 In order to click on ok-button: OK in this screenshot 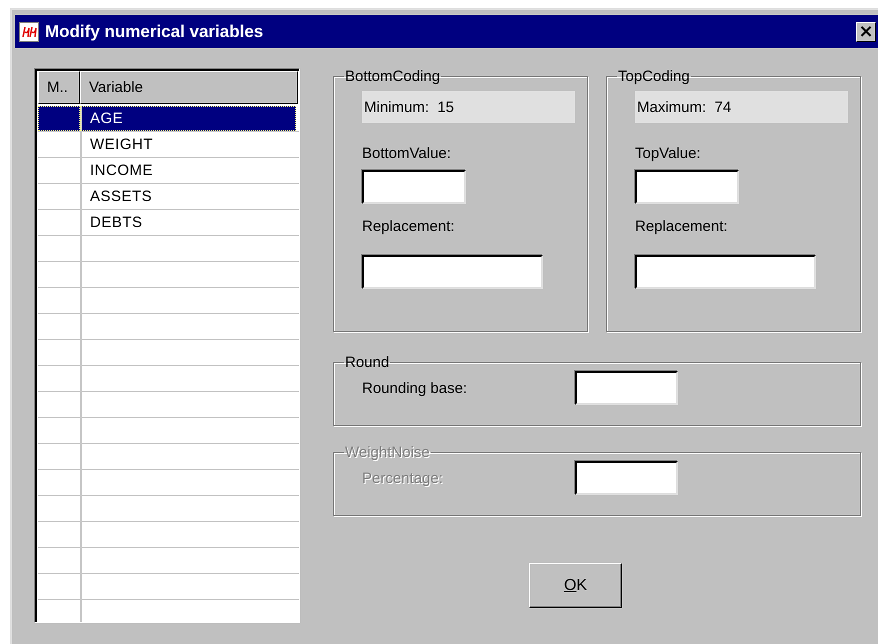, I will do `click(575, 585)`.